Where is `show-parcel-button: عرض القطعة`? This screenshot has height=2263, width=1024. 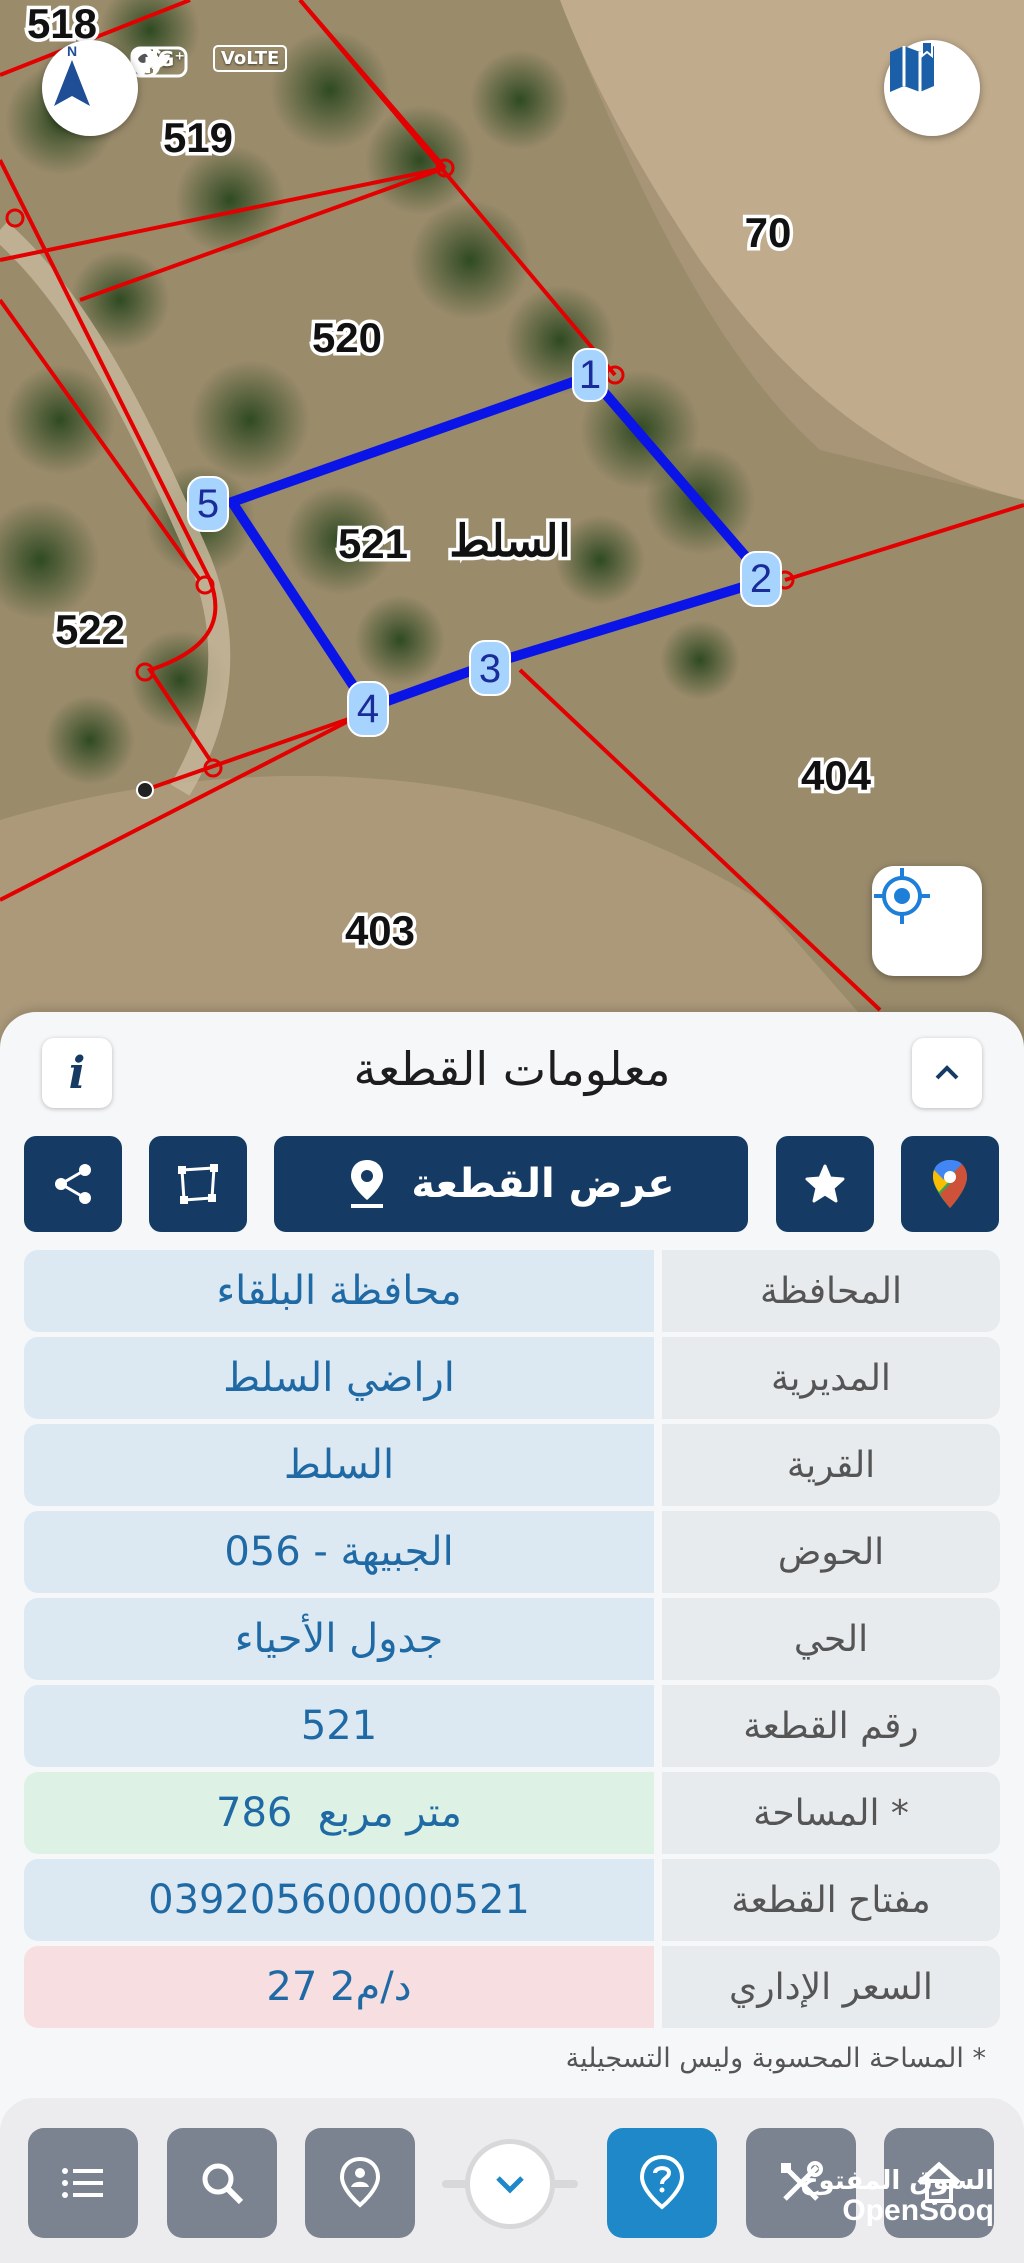
show-parcel-button: عرض القطعة is located at coordinates (511, 1184).